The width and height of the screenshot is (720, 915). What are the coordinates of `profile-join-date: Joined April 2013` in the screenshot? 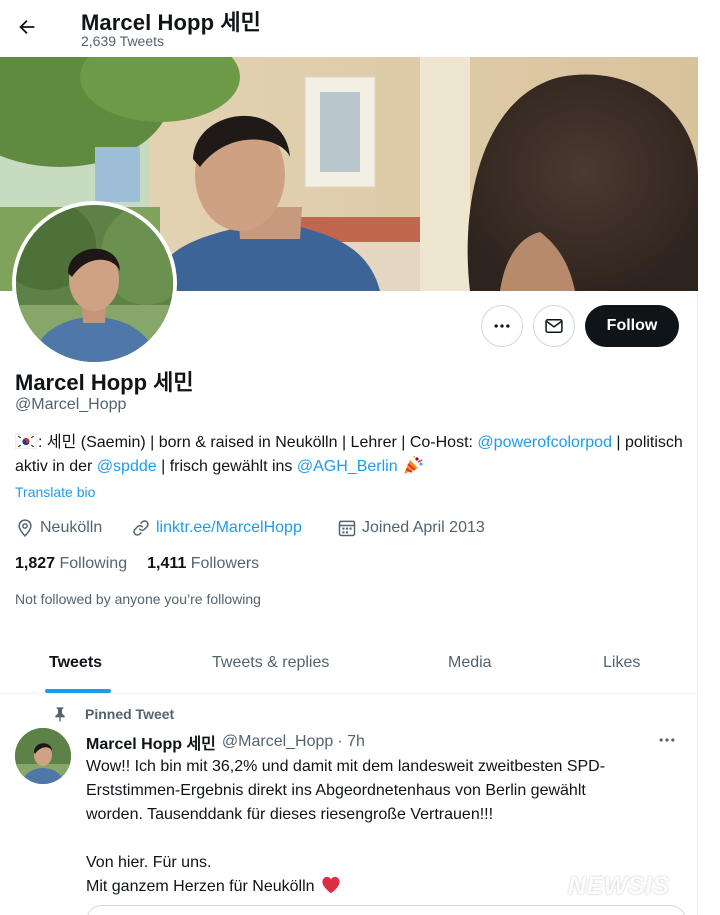 It's located at (411, 528).